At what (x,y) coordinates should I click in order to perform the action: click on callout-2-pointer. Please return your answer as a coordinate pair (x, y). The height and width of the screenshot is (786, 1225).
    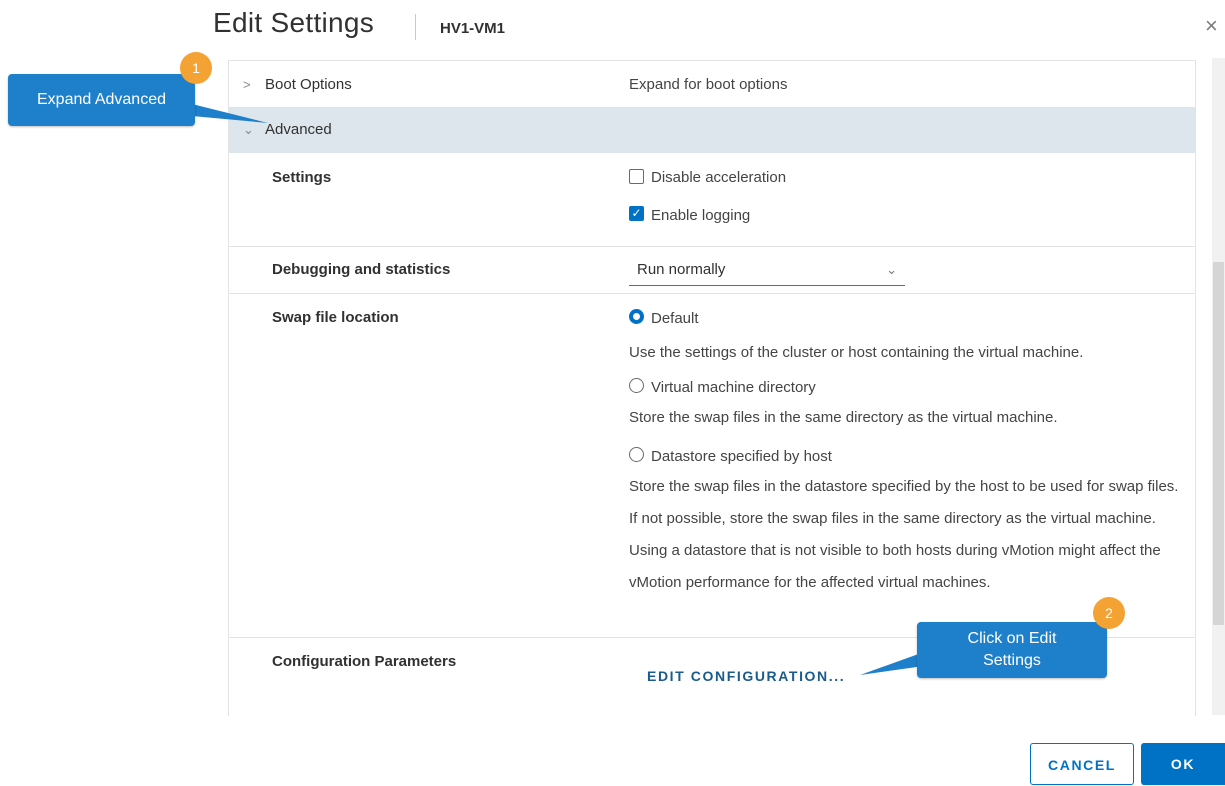
    Looking at the image, I should click on (892, 663).